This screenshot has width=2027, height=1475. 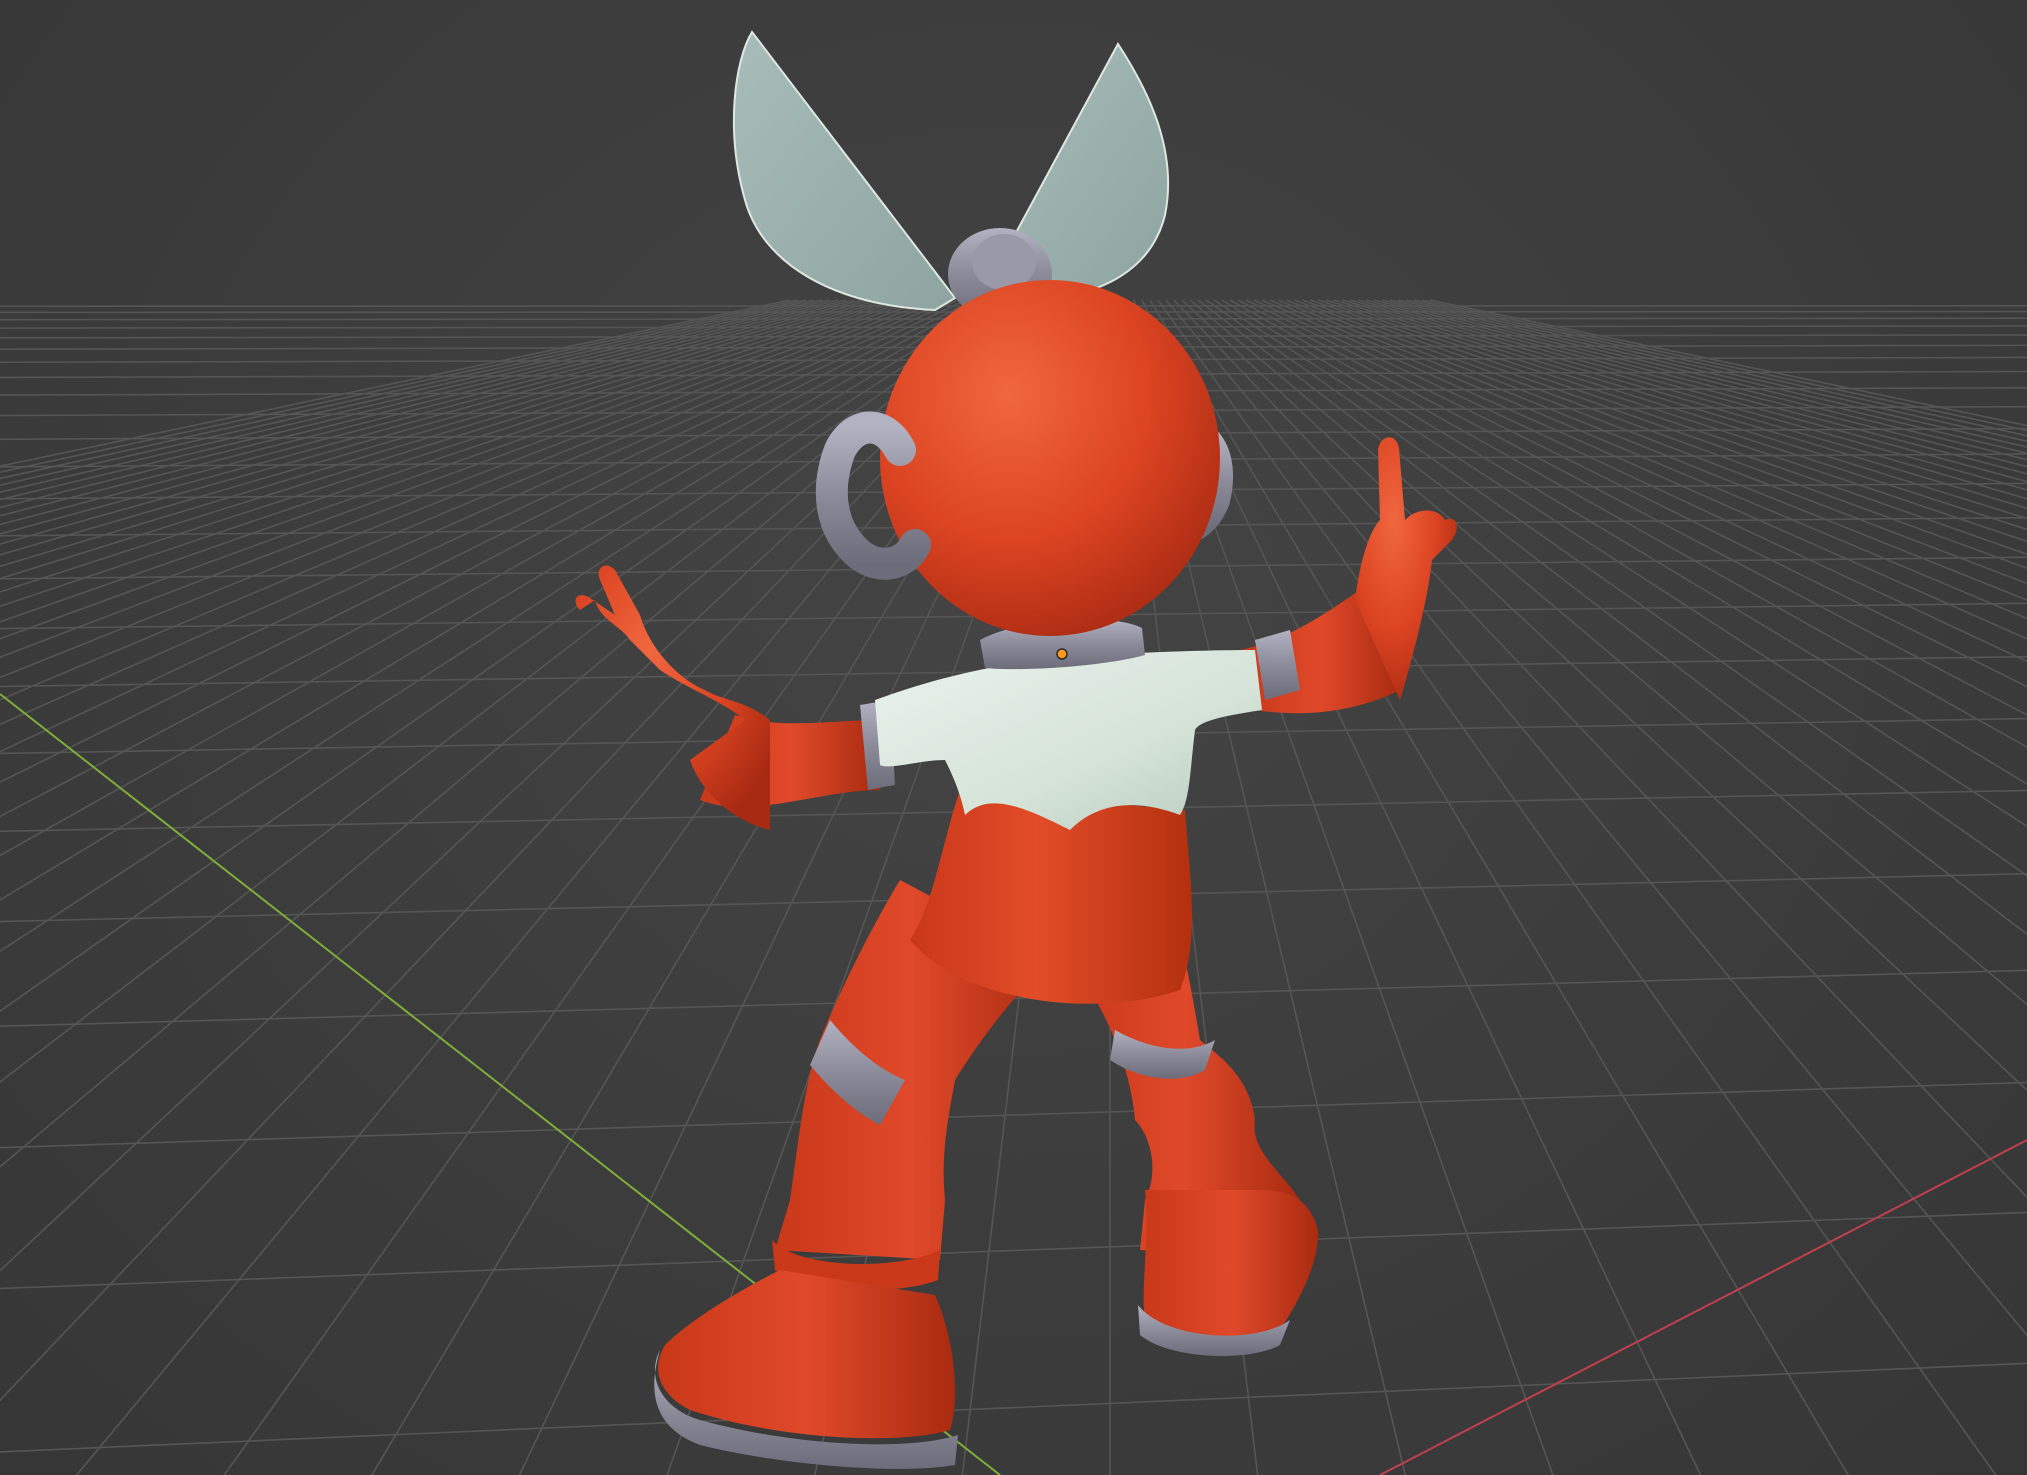 I want to click on left-hand, so click(x=672, y=697).